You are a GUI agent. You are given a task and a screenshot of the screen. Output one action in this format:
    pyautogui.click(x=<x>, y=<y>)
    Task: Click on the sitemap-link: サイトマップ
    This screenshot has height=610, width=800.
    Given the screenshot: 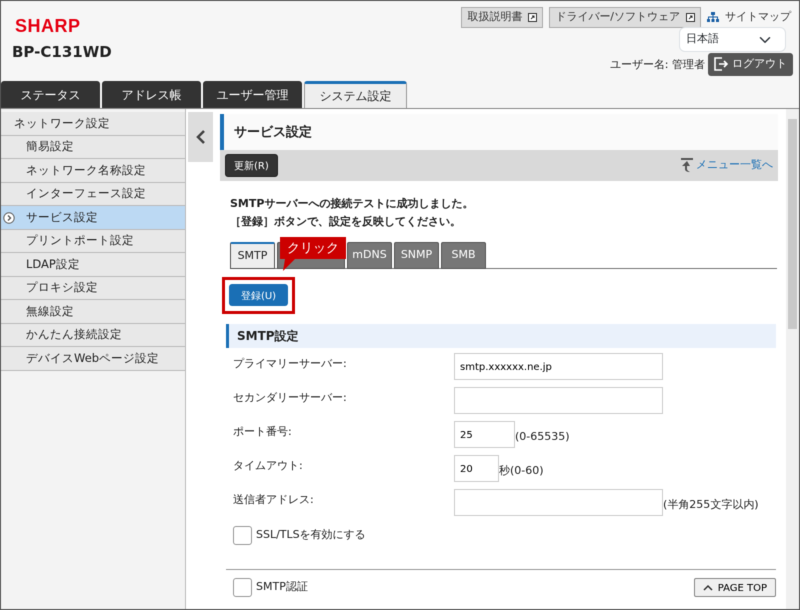 What is the action you would take?
    pyautogui.click(x=758, y=17)
    